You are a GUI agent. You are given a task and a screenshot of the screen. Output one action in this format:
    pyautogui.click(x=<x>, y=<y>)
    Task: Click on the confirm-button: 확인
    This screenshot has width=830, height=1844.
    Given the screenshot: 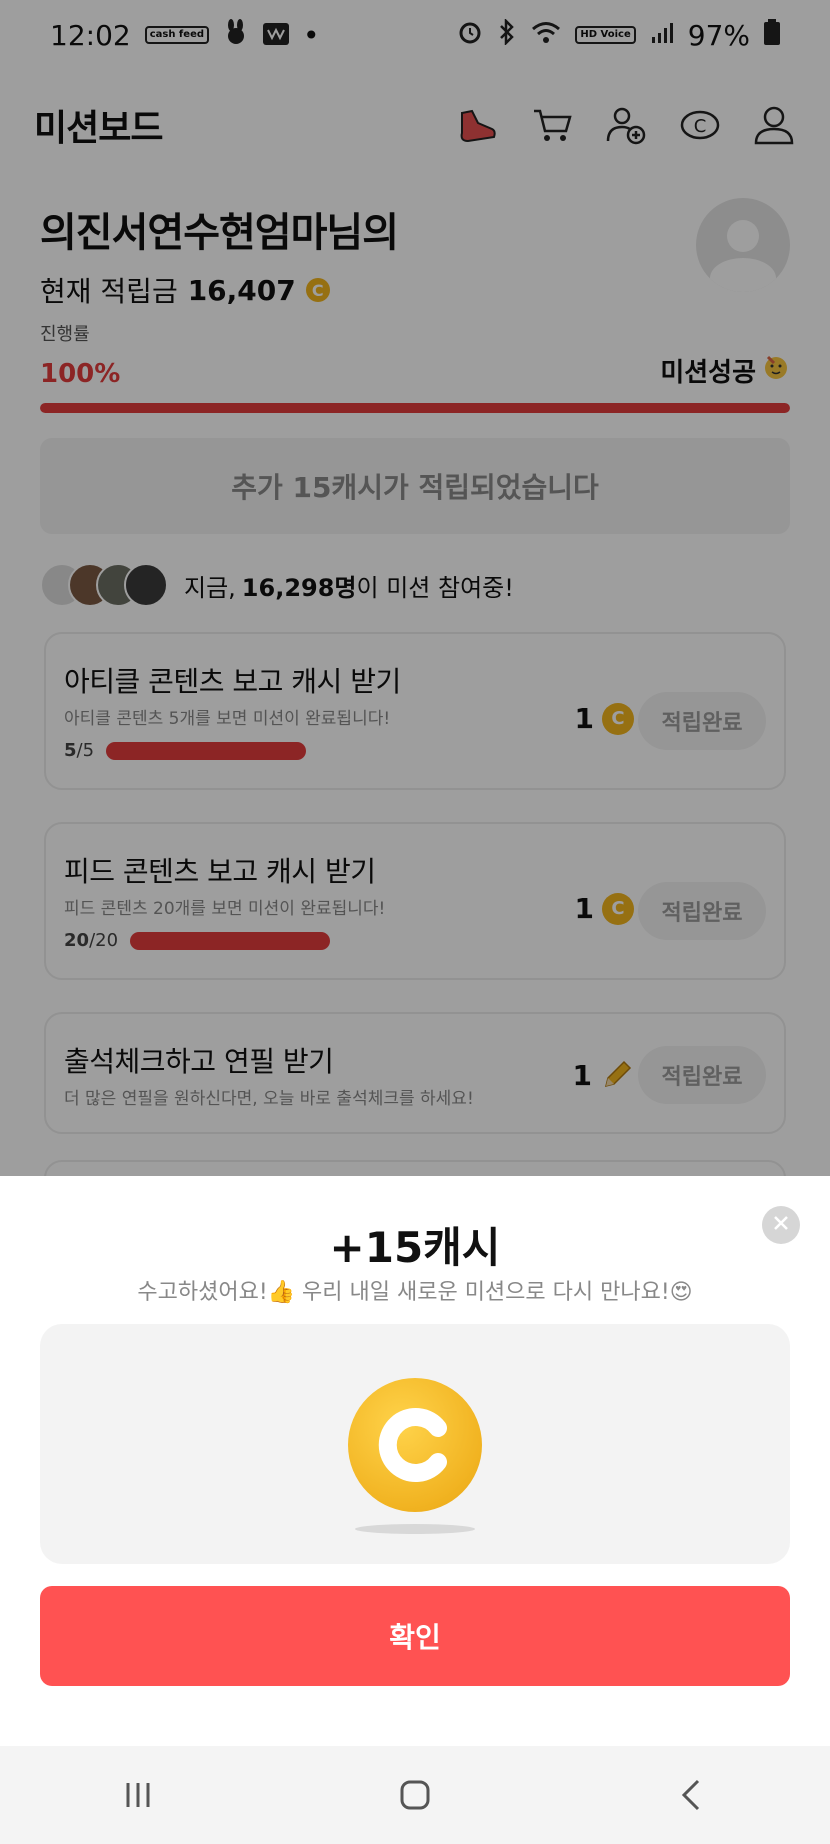 What is the action you would take?
    pyautogui.click(x=415, y=1636)
    